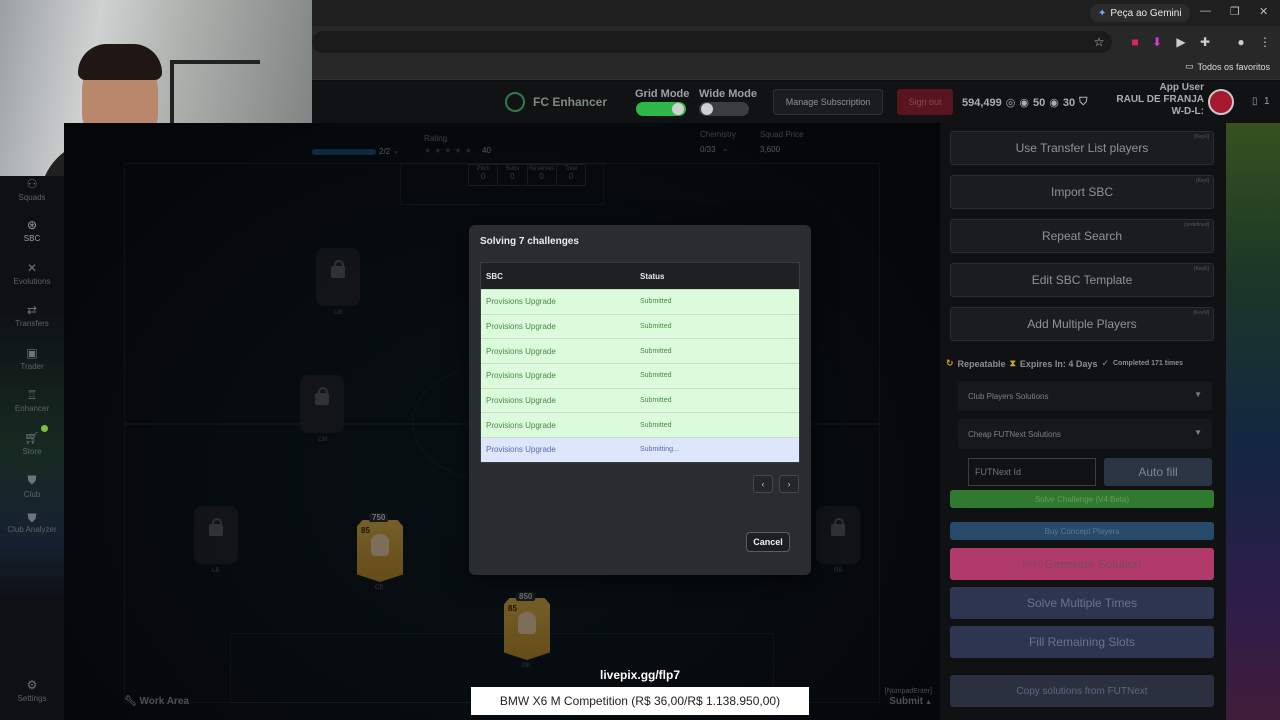 Image resolution: width=1280 pixels, height=720 pixels. I want to click on extension-red-icon: ■, so click(1135, 42).